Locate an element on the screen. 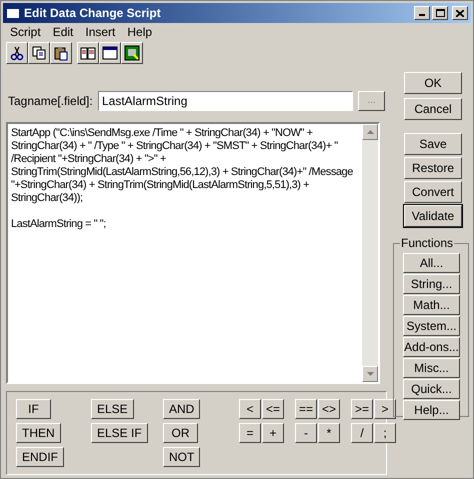 The image size is (474, 479). keyword-button: ELSE IF is located at coordinates (119, 433).